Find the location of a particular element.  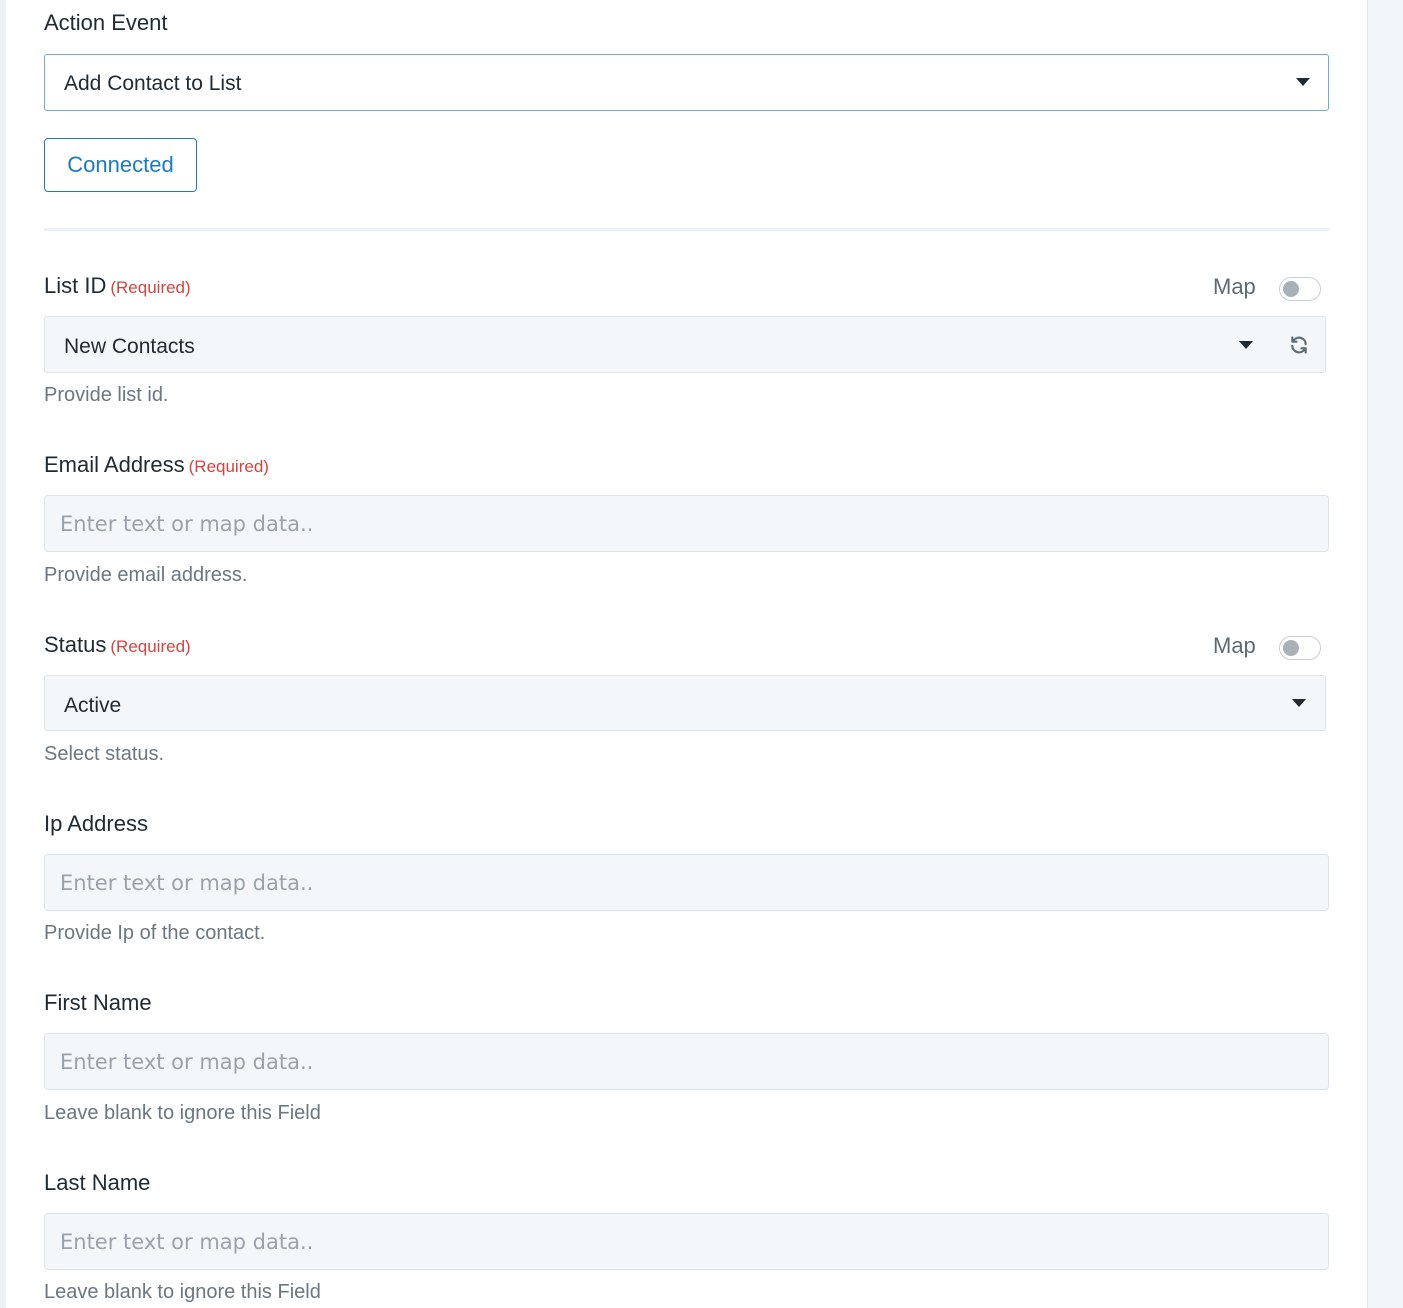

email-label-row: Email Address (Required) is located at coordinates (156, 465).